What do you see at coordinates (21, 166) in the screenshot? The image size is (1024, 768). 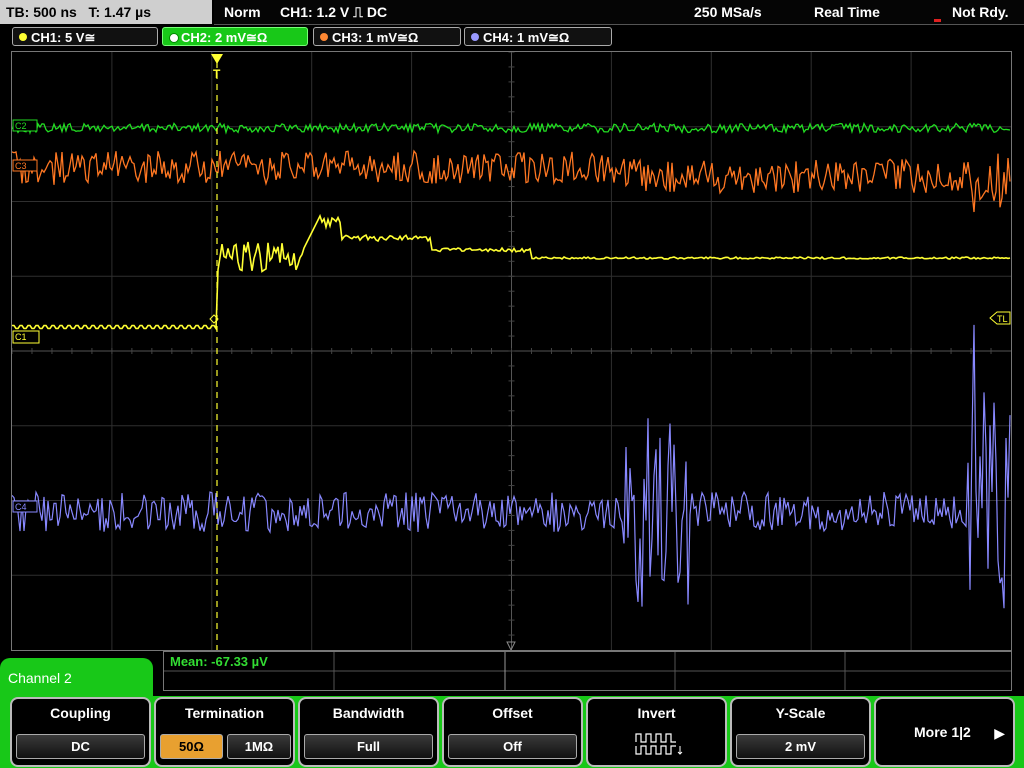 I see `ch3-marker-label: C3` at bounding box center [21, 166].